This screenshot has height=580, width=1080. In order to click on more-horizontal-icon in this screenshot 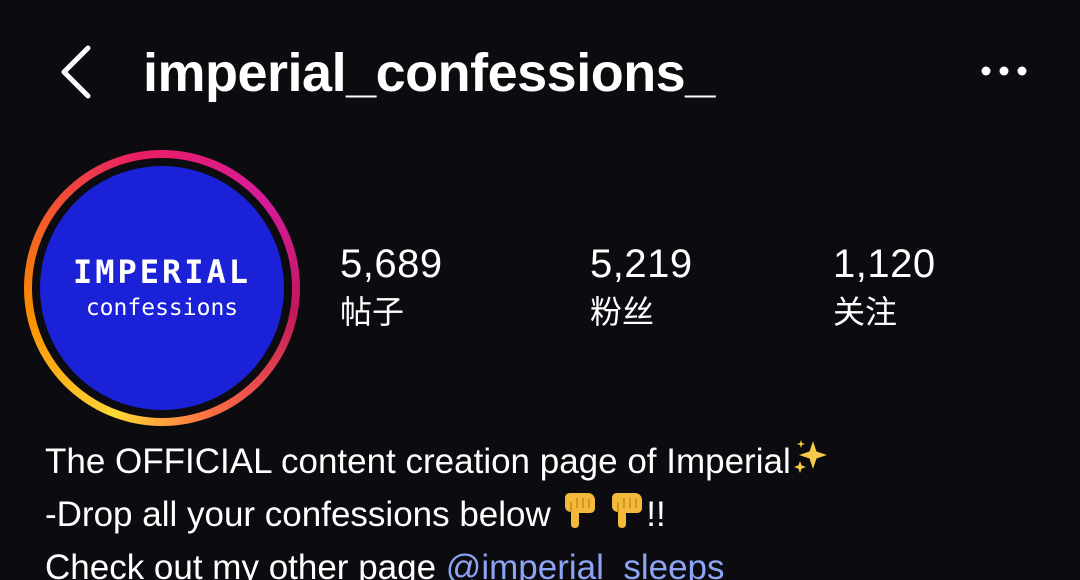, I will do `click(1004, 71)`.